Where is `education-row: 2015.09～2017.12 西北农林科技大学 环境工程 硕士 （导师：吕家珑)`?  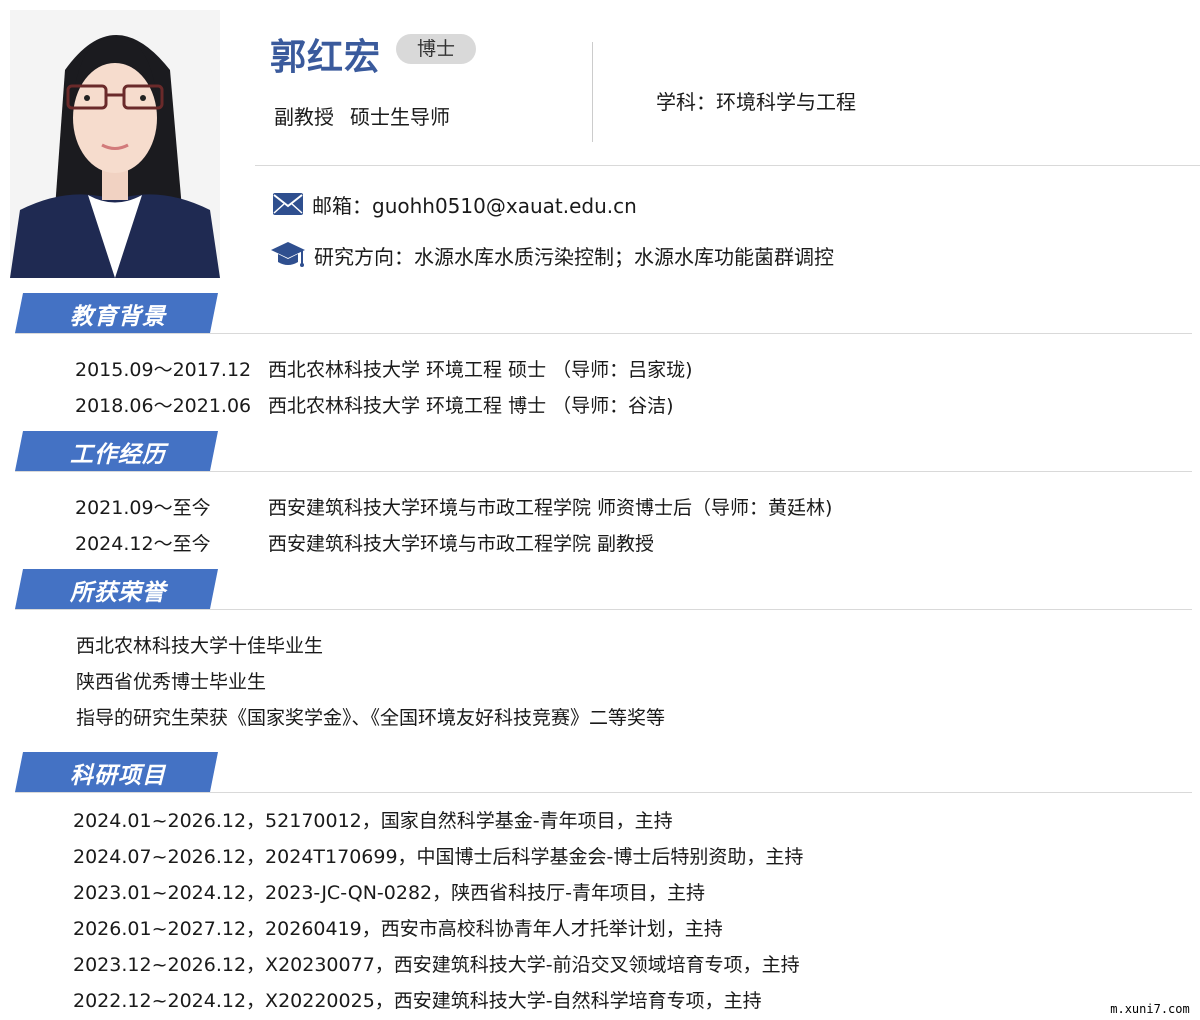 education-row: 2015.09～2017.12 西北农林科技大学 环境工程 硕士 （导师：吕家珑) is located at coordinates (384, 368).